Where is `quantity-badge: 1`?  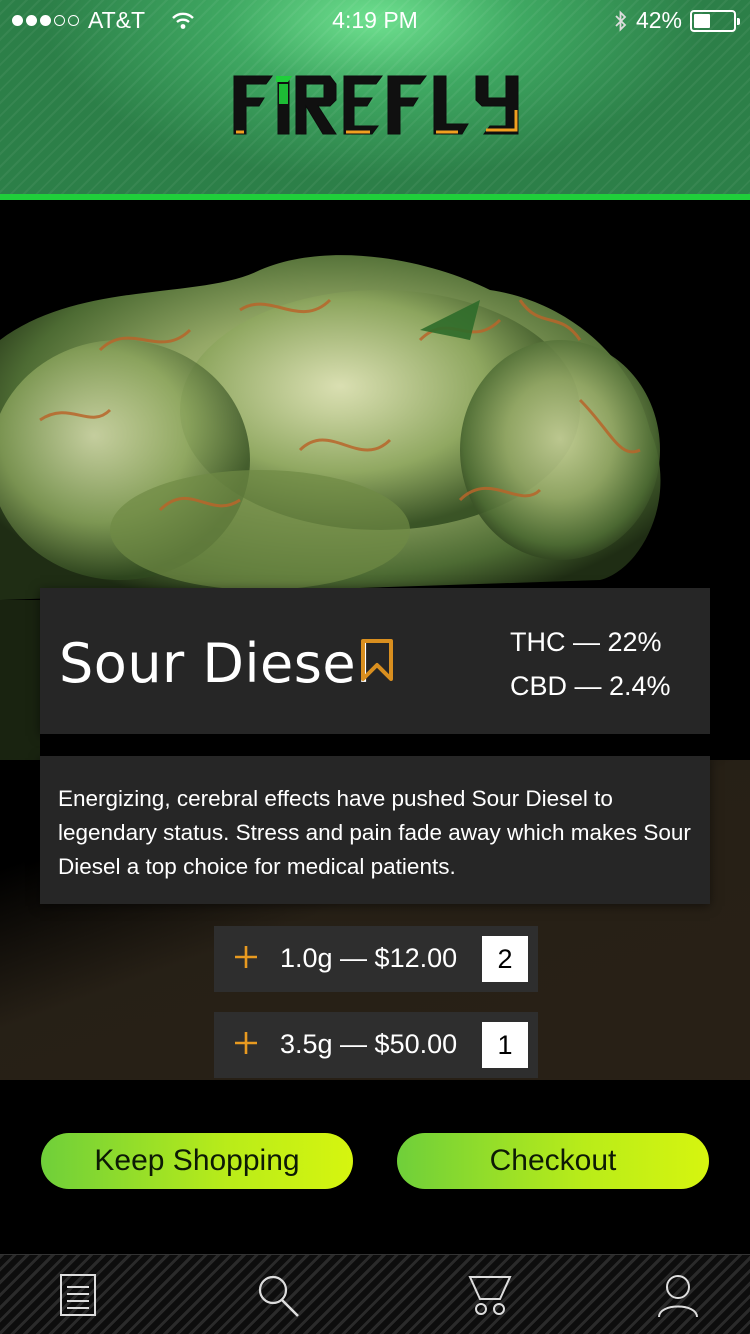 quantity-badge: 1 is located at coordinates (505, 1045).